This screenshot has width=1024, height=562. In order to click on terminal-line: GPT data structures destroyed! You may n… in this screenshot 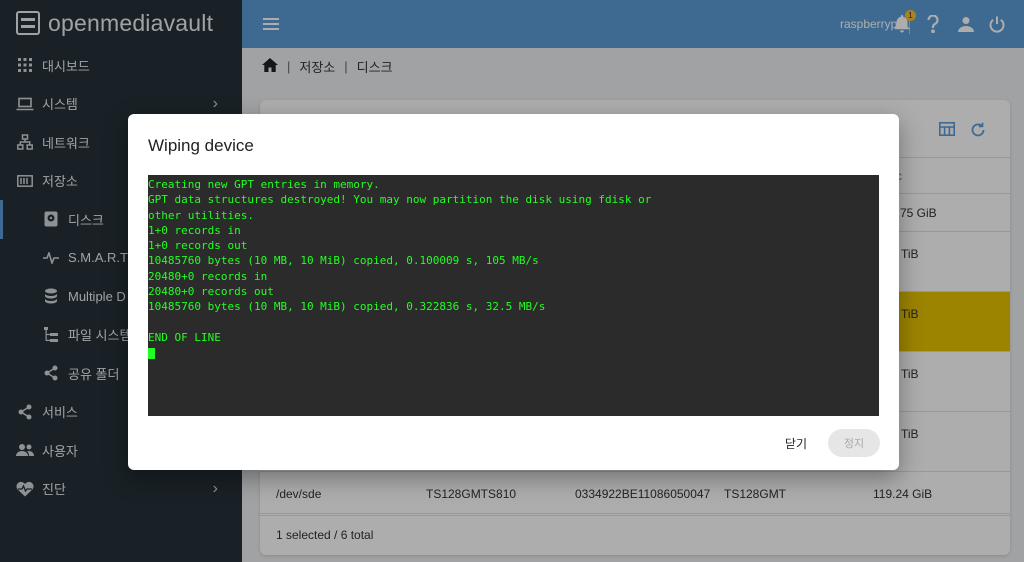, I will do `click(400, 200)`.